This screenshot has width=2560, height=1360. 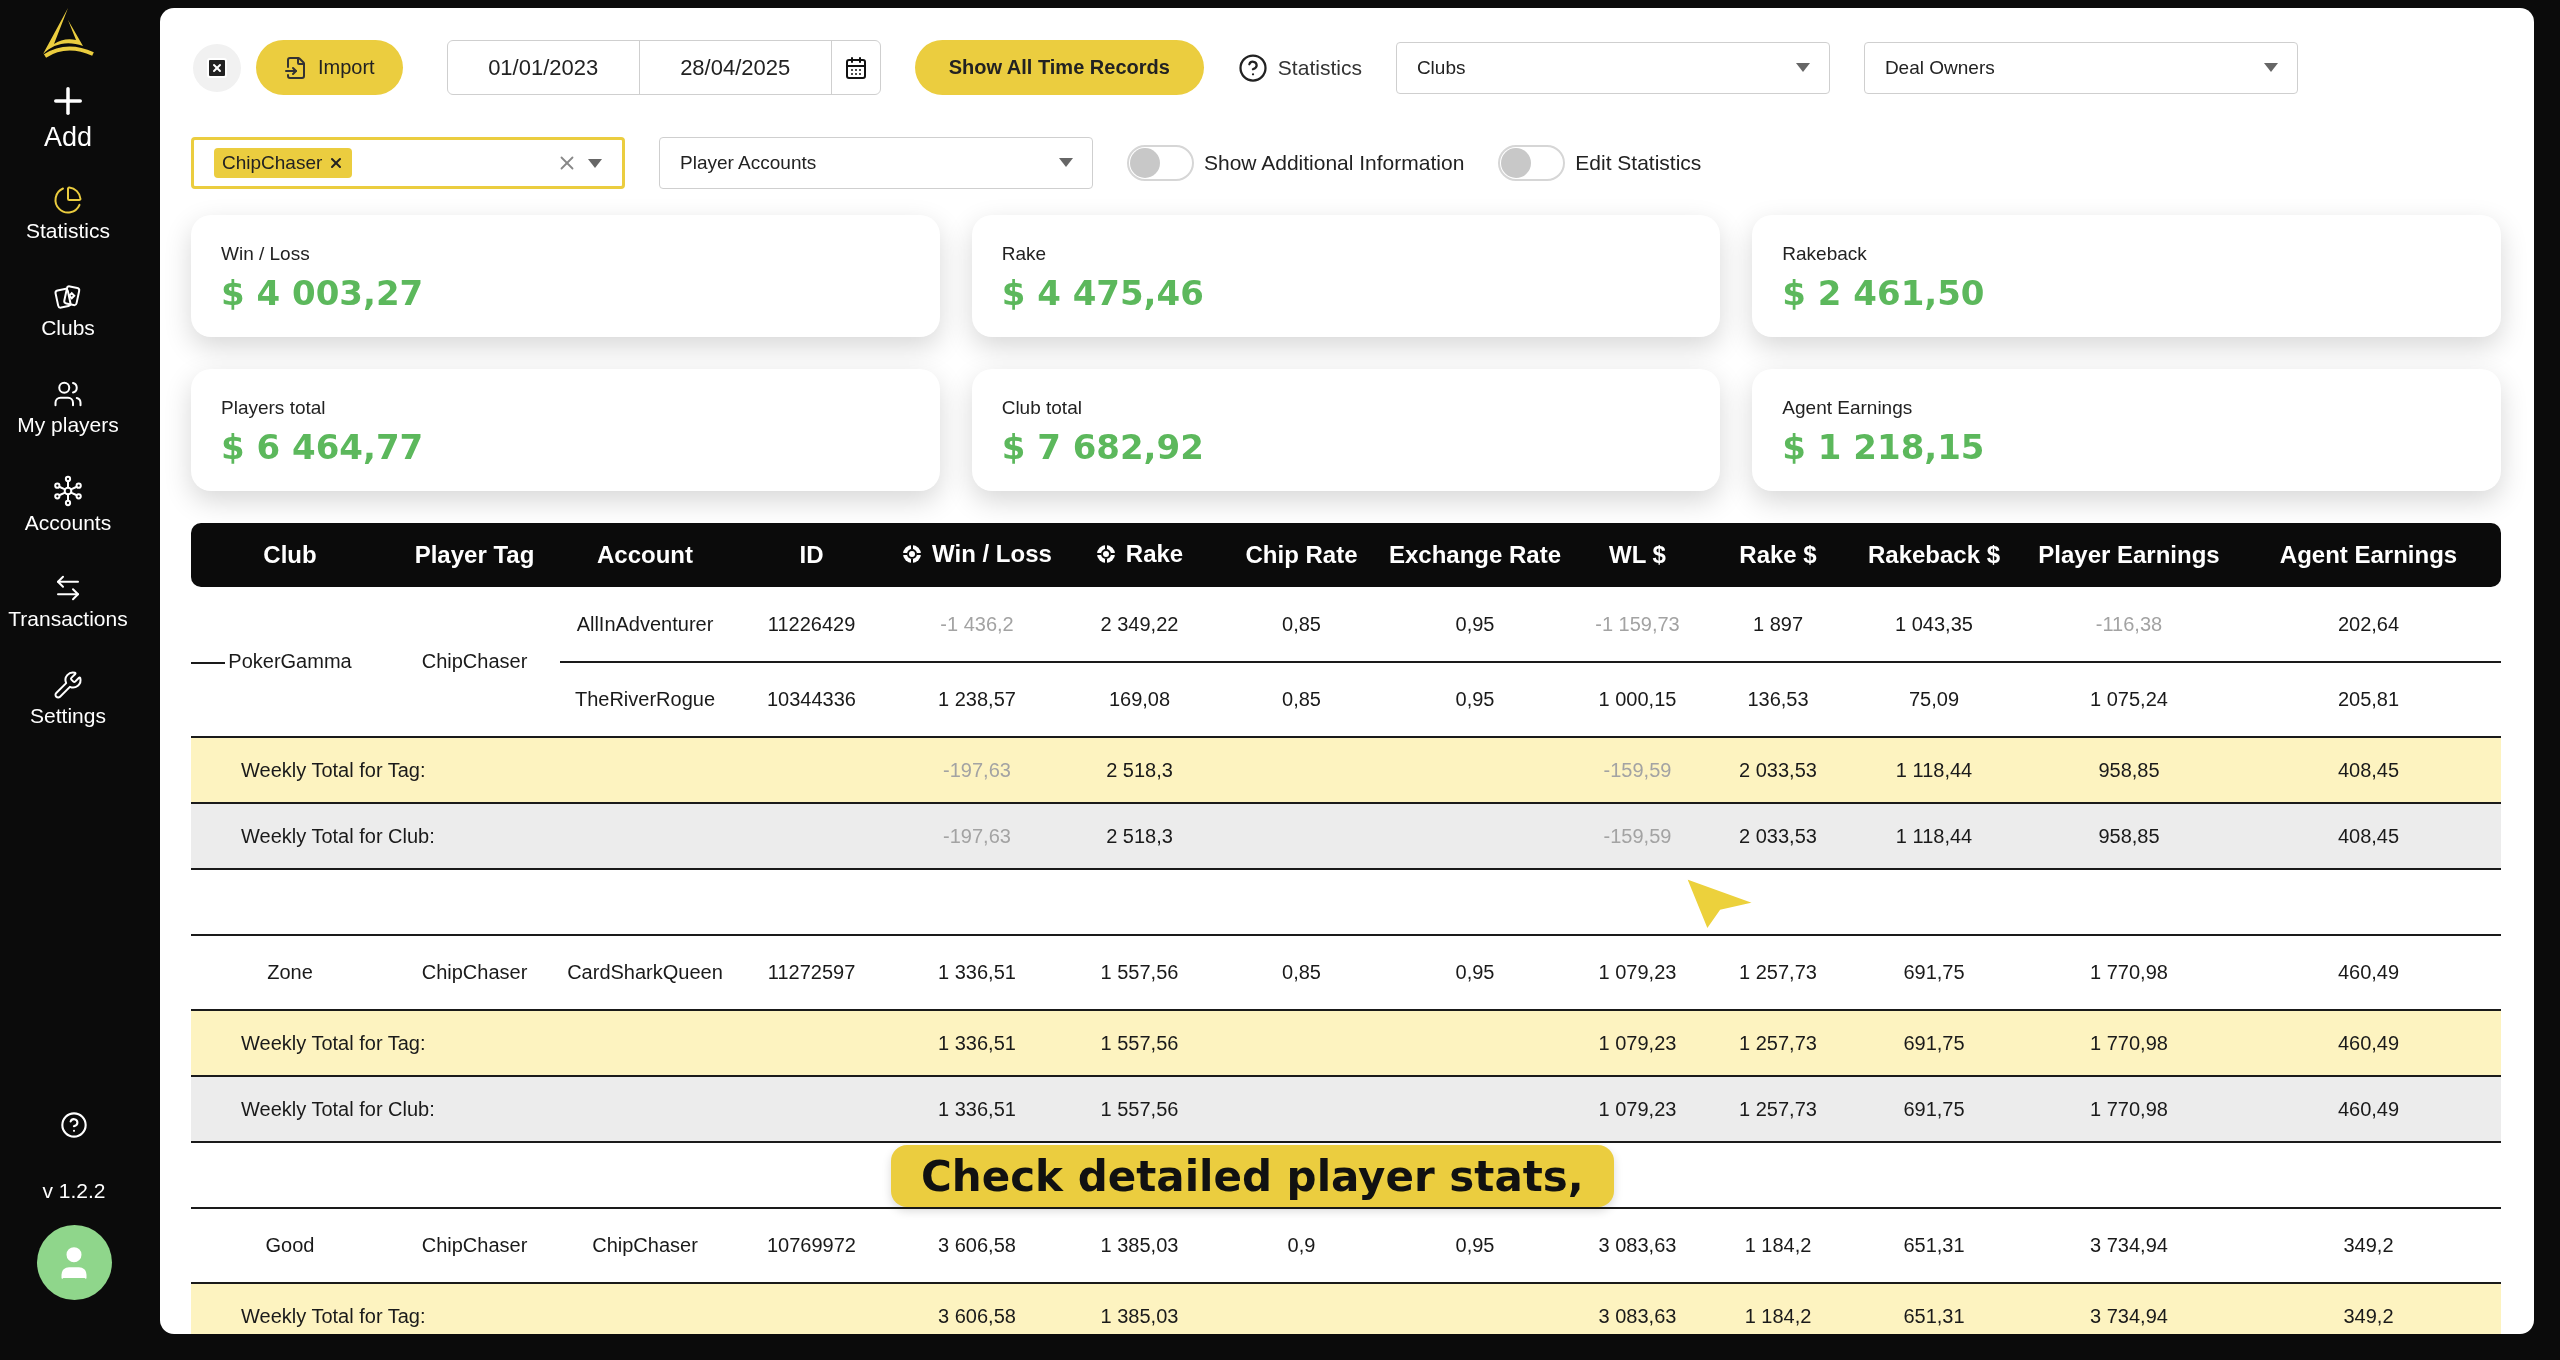 I want to click on card-value: $ 6 464,77, so click(x=323, y=447).